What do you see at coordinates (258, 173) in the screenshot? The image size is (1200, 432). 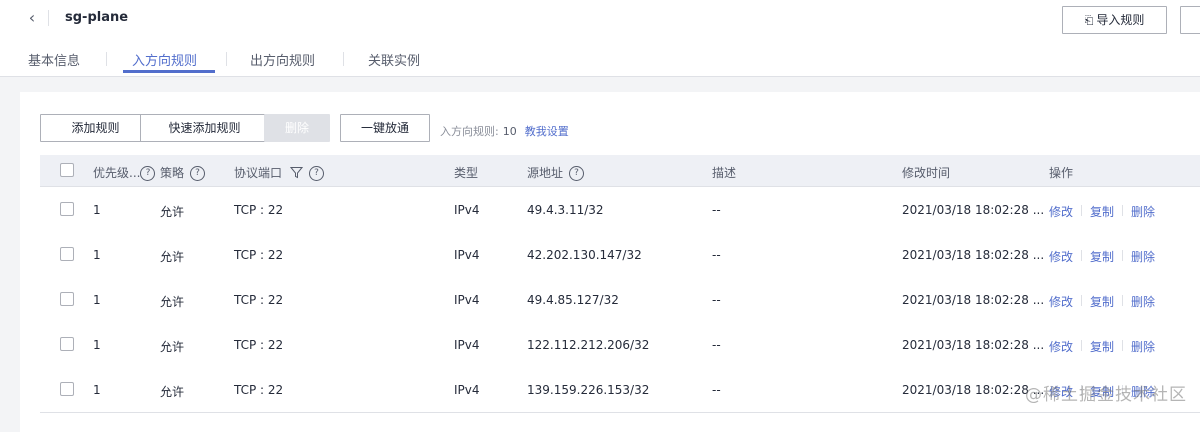 I see `column-protocol-port-label: 协议端口` at bounding box center [258, 173].